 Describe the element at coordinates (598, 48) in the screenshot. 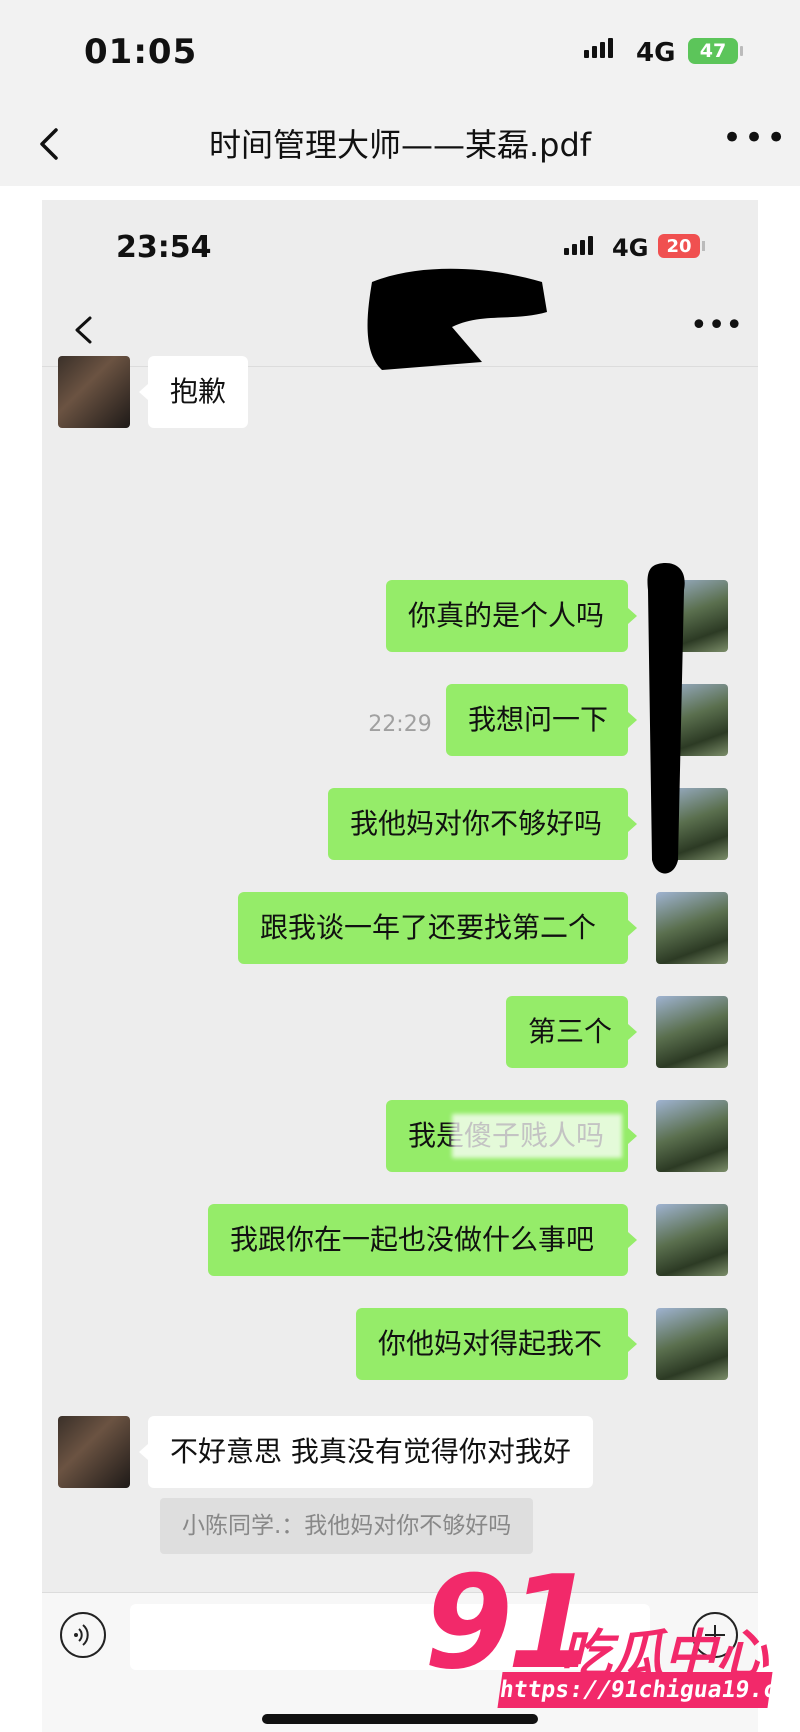

I see `signal-icon` at that location.